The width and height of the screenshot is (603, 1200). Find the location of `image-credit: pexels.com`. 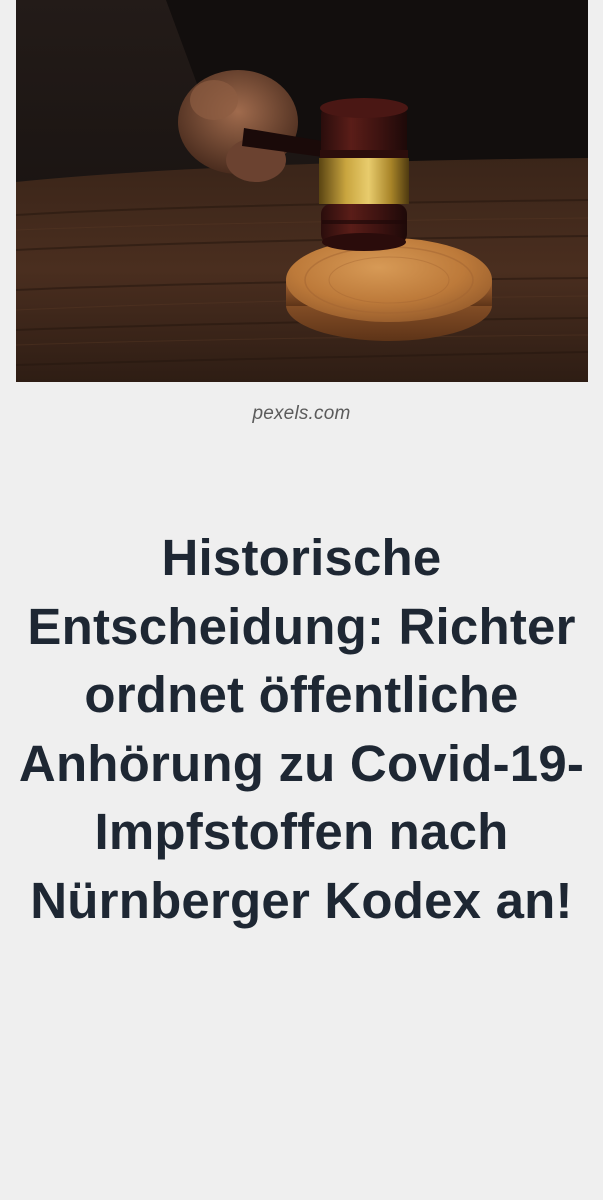

image-credit: pexels.com is located at coordinates (301, 413).